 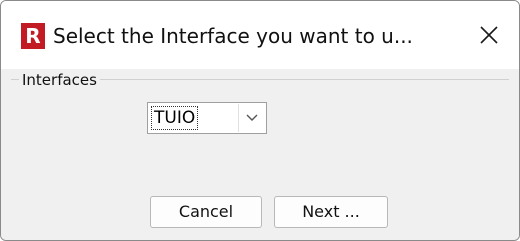 I want to click on chevron-down-icon, so click(x=252, y=117).